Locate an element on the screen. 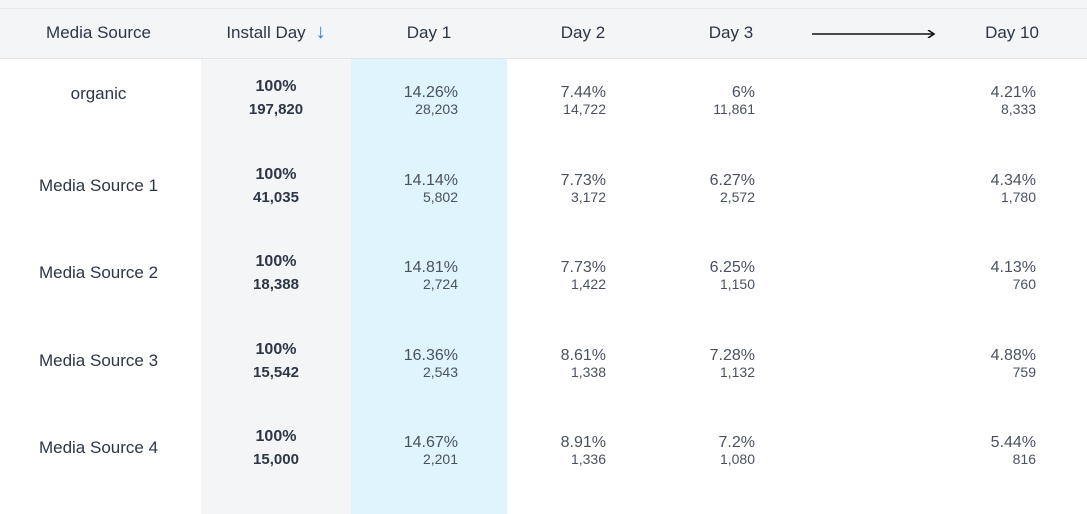 The image size is (1087, 514). install-day-cell: 100% 15,000 is located at coordinates (276, 448).